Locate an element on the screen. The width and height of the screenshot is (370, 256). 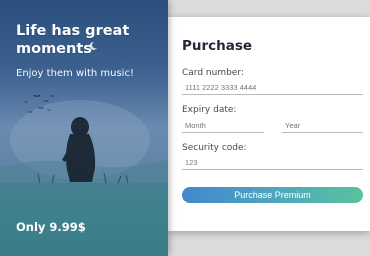
card-number-input is located at coordinates (272, 87).